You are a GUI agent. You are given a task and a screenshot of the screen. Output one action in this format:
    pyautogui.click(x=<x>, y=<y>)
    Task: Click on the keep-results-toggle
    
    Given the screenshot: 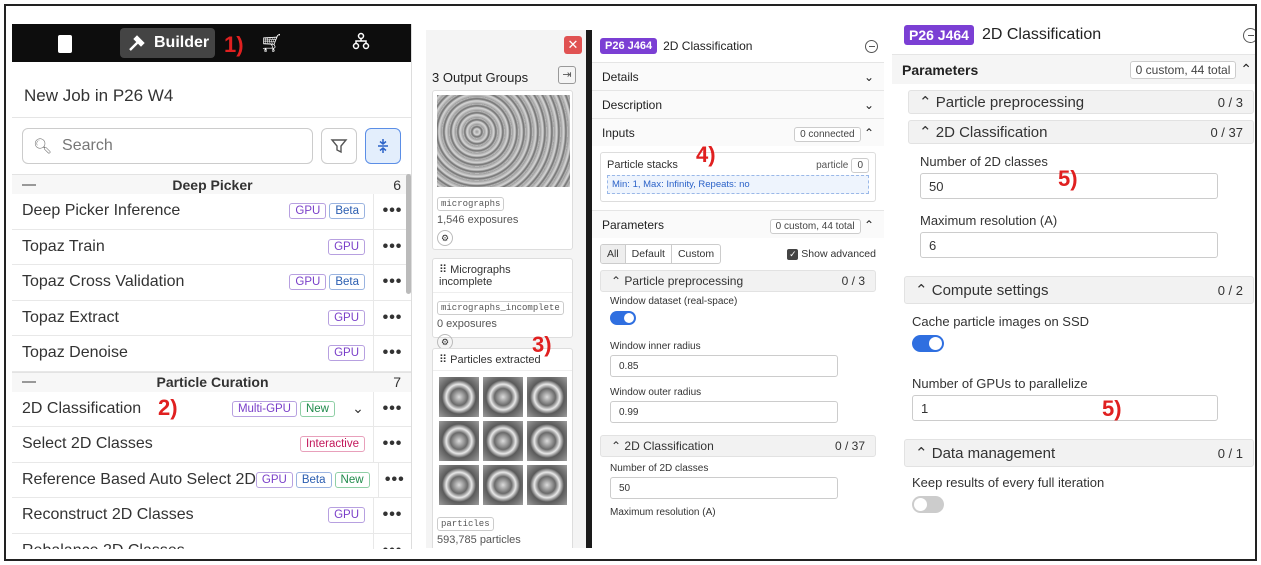 What is the action you would take?
    pyautogui.click(x=928, y=504)
    